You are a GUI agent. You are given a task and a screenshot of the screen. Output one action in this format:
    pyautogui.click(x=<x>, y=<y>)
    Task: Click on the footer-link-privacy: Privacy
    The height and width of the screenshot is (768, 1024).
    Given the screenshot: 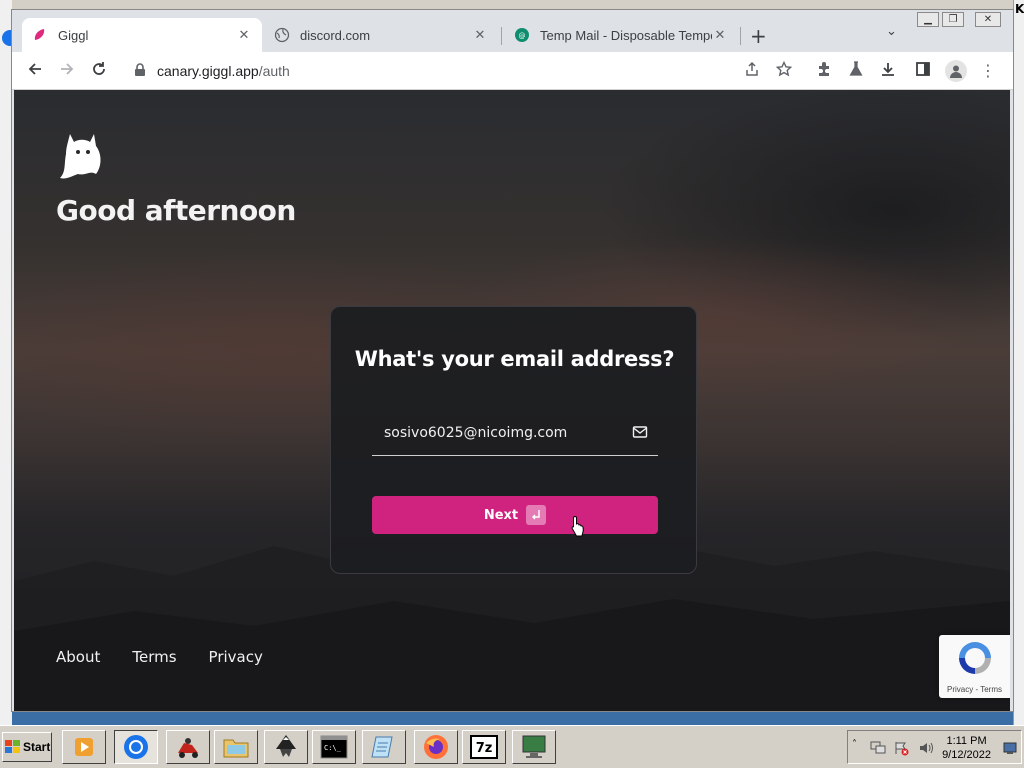 What is the action you would take?
    pyautogui.click(x=236, y=657)
    